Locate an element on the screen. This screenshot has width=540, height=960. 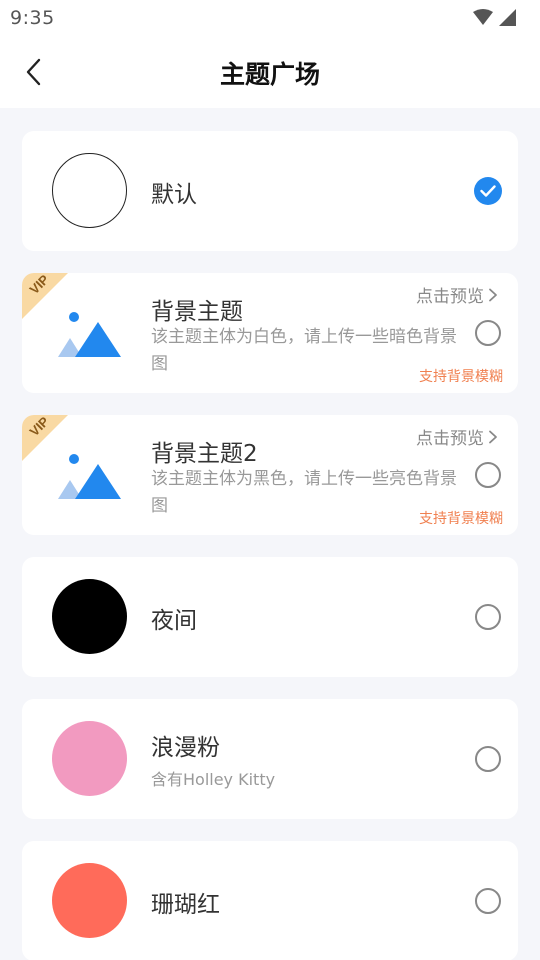
status-time: 9:35 is located at coordinates (32, 18).